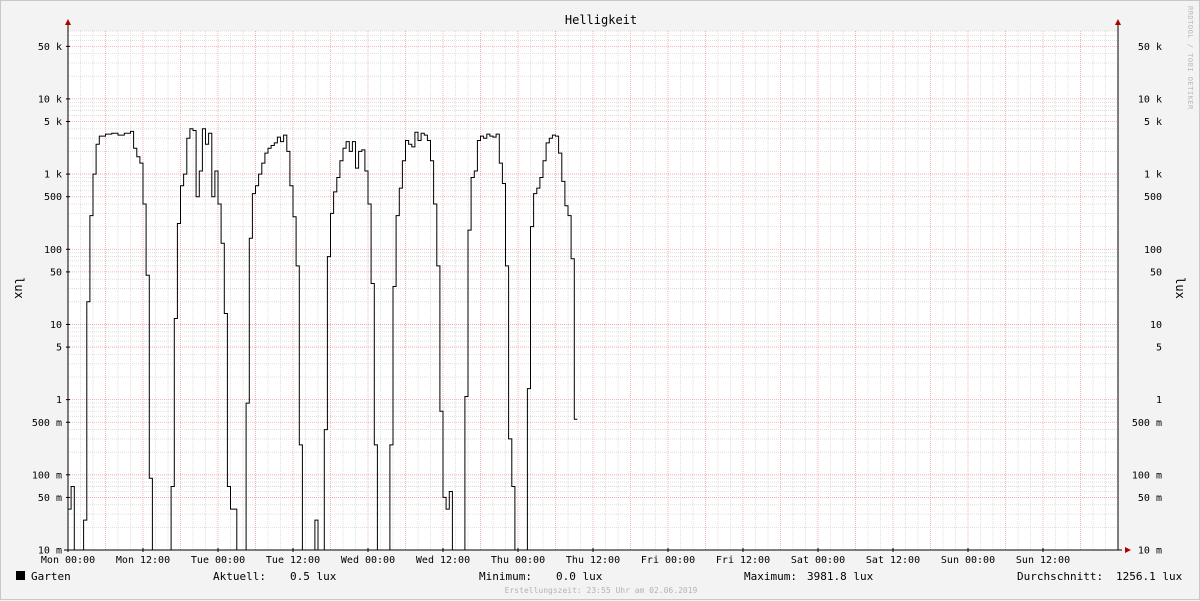 Image resolution: width=1200 pixels, height=601 pixels. I want to click on x-tick-label: Mon 00:00, so click(68, 560).